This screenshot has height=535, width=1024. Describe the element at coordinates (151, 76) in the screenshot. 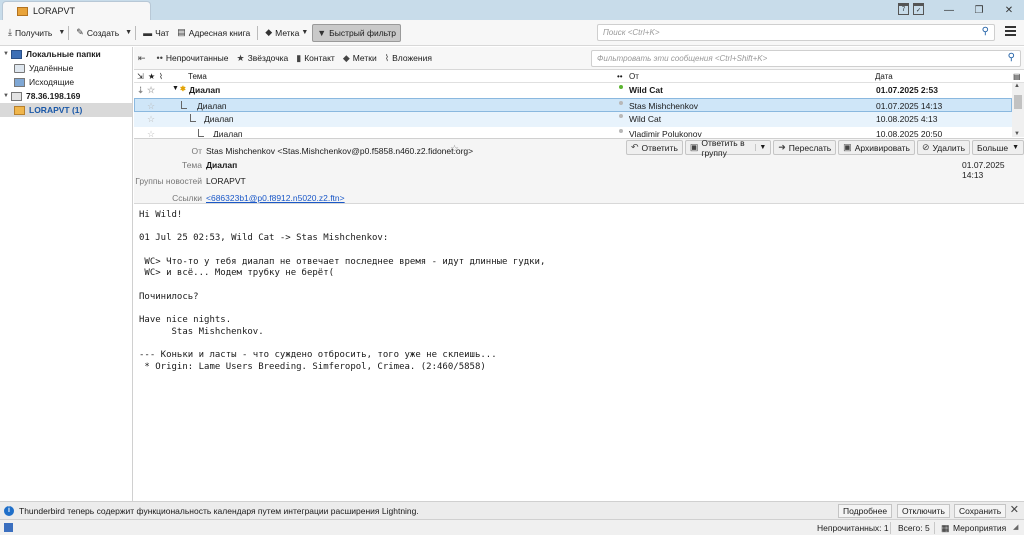

I see `star-column-icon: ★` at that location.